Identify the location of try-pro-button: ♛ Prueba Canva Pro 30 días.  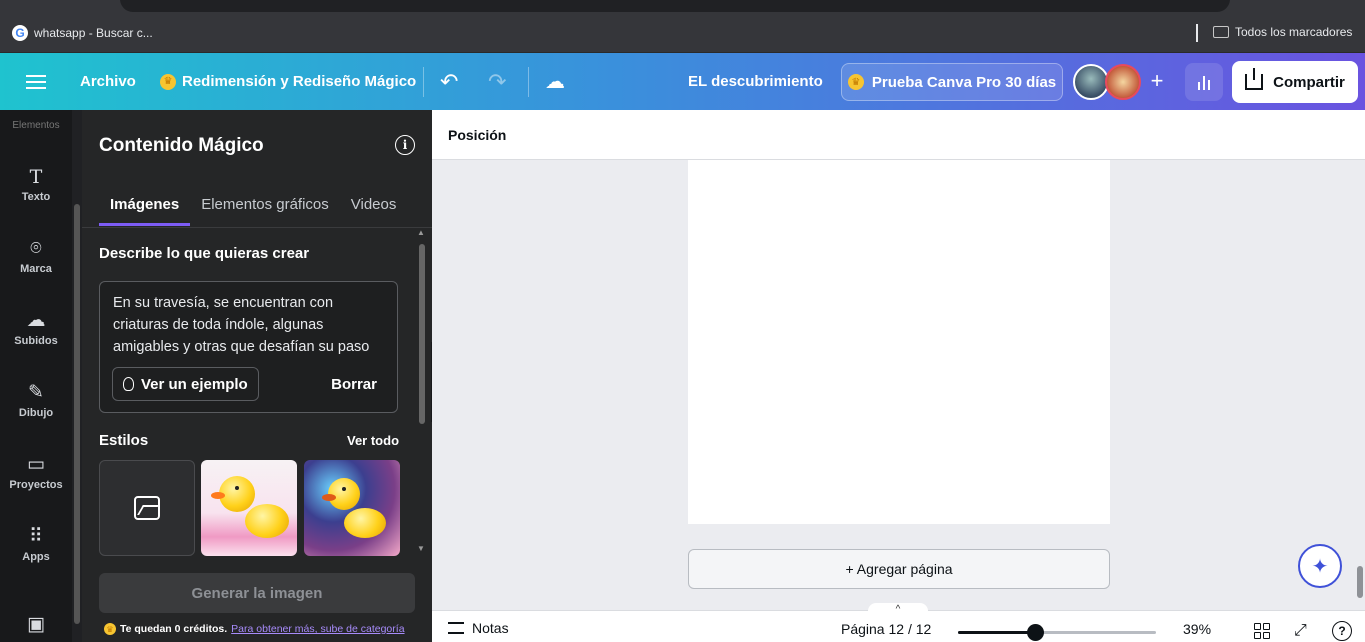
(952, 82).